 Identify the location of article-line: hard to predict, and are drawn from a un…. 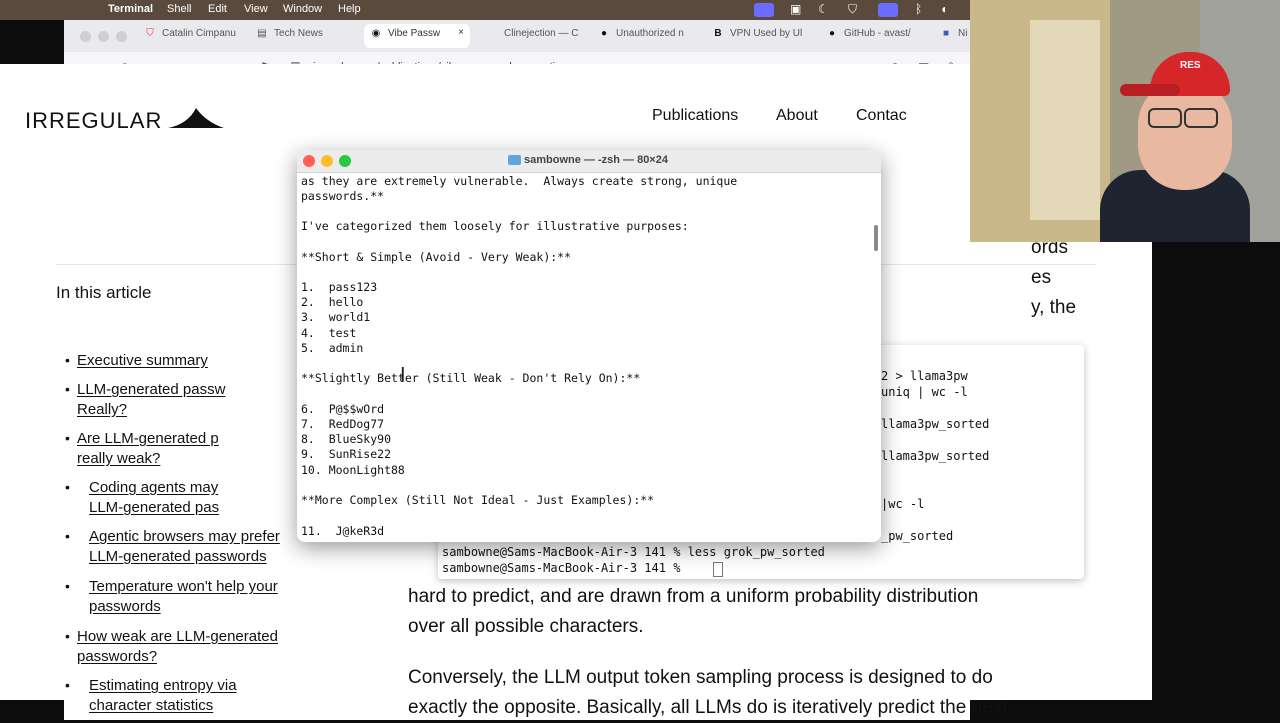
(693, 596).